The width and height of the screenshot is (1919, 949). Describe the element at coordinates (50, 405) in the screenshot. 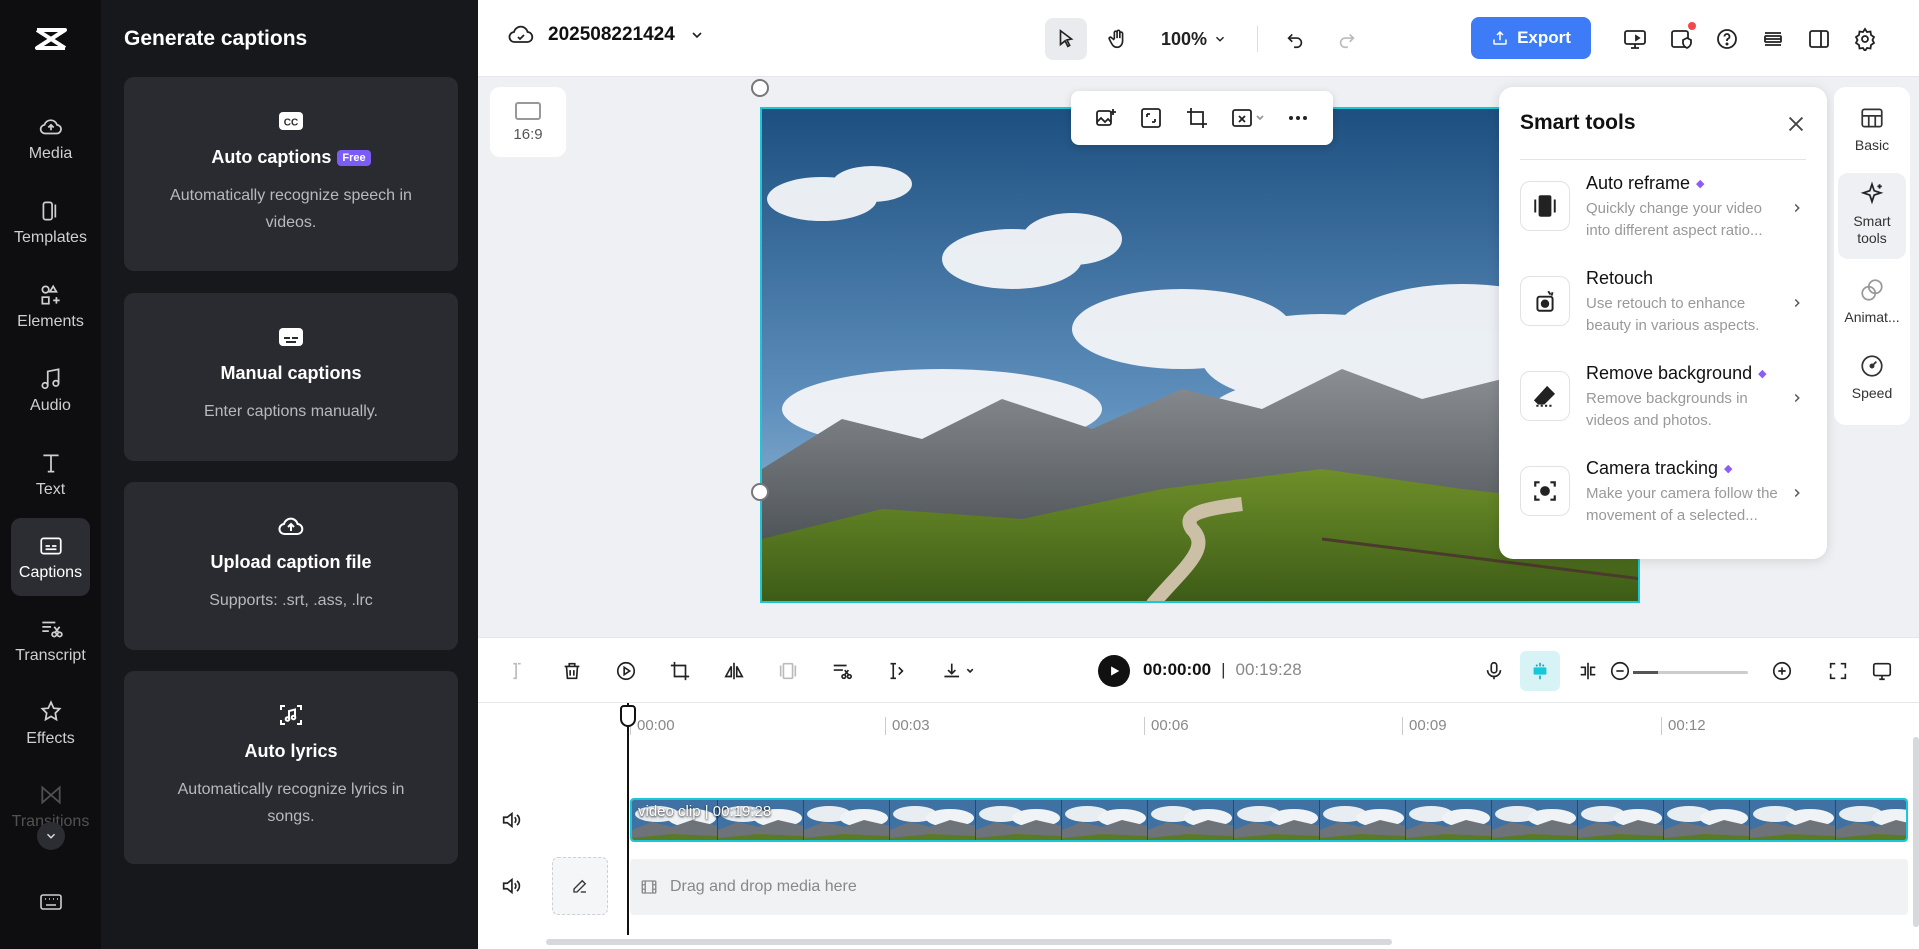

I see `nav-label: Audio` at that location.